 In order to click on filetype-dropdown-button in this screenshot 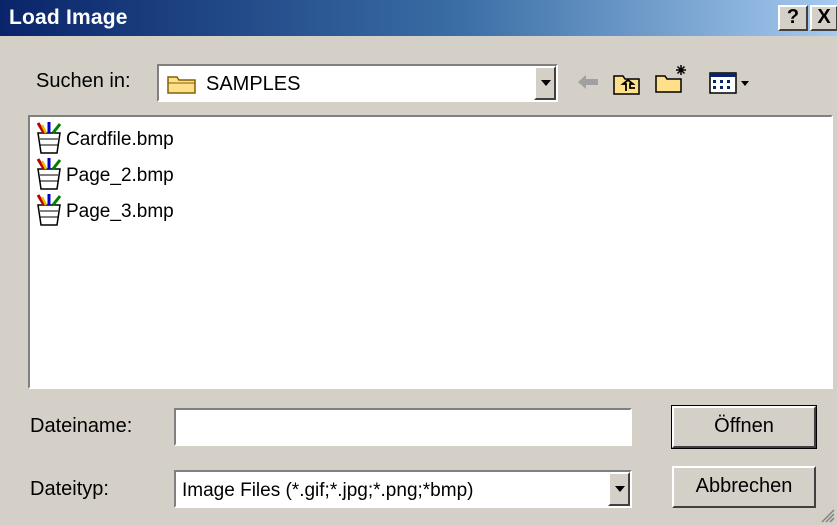, I will do `click(619, 489)`.